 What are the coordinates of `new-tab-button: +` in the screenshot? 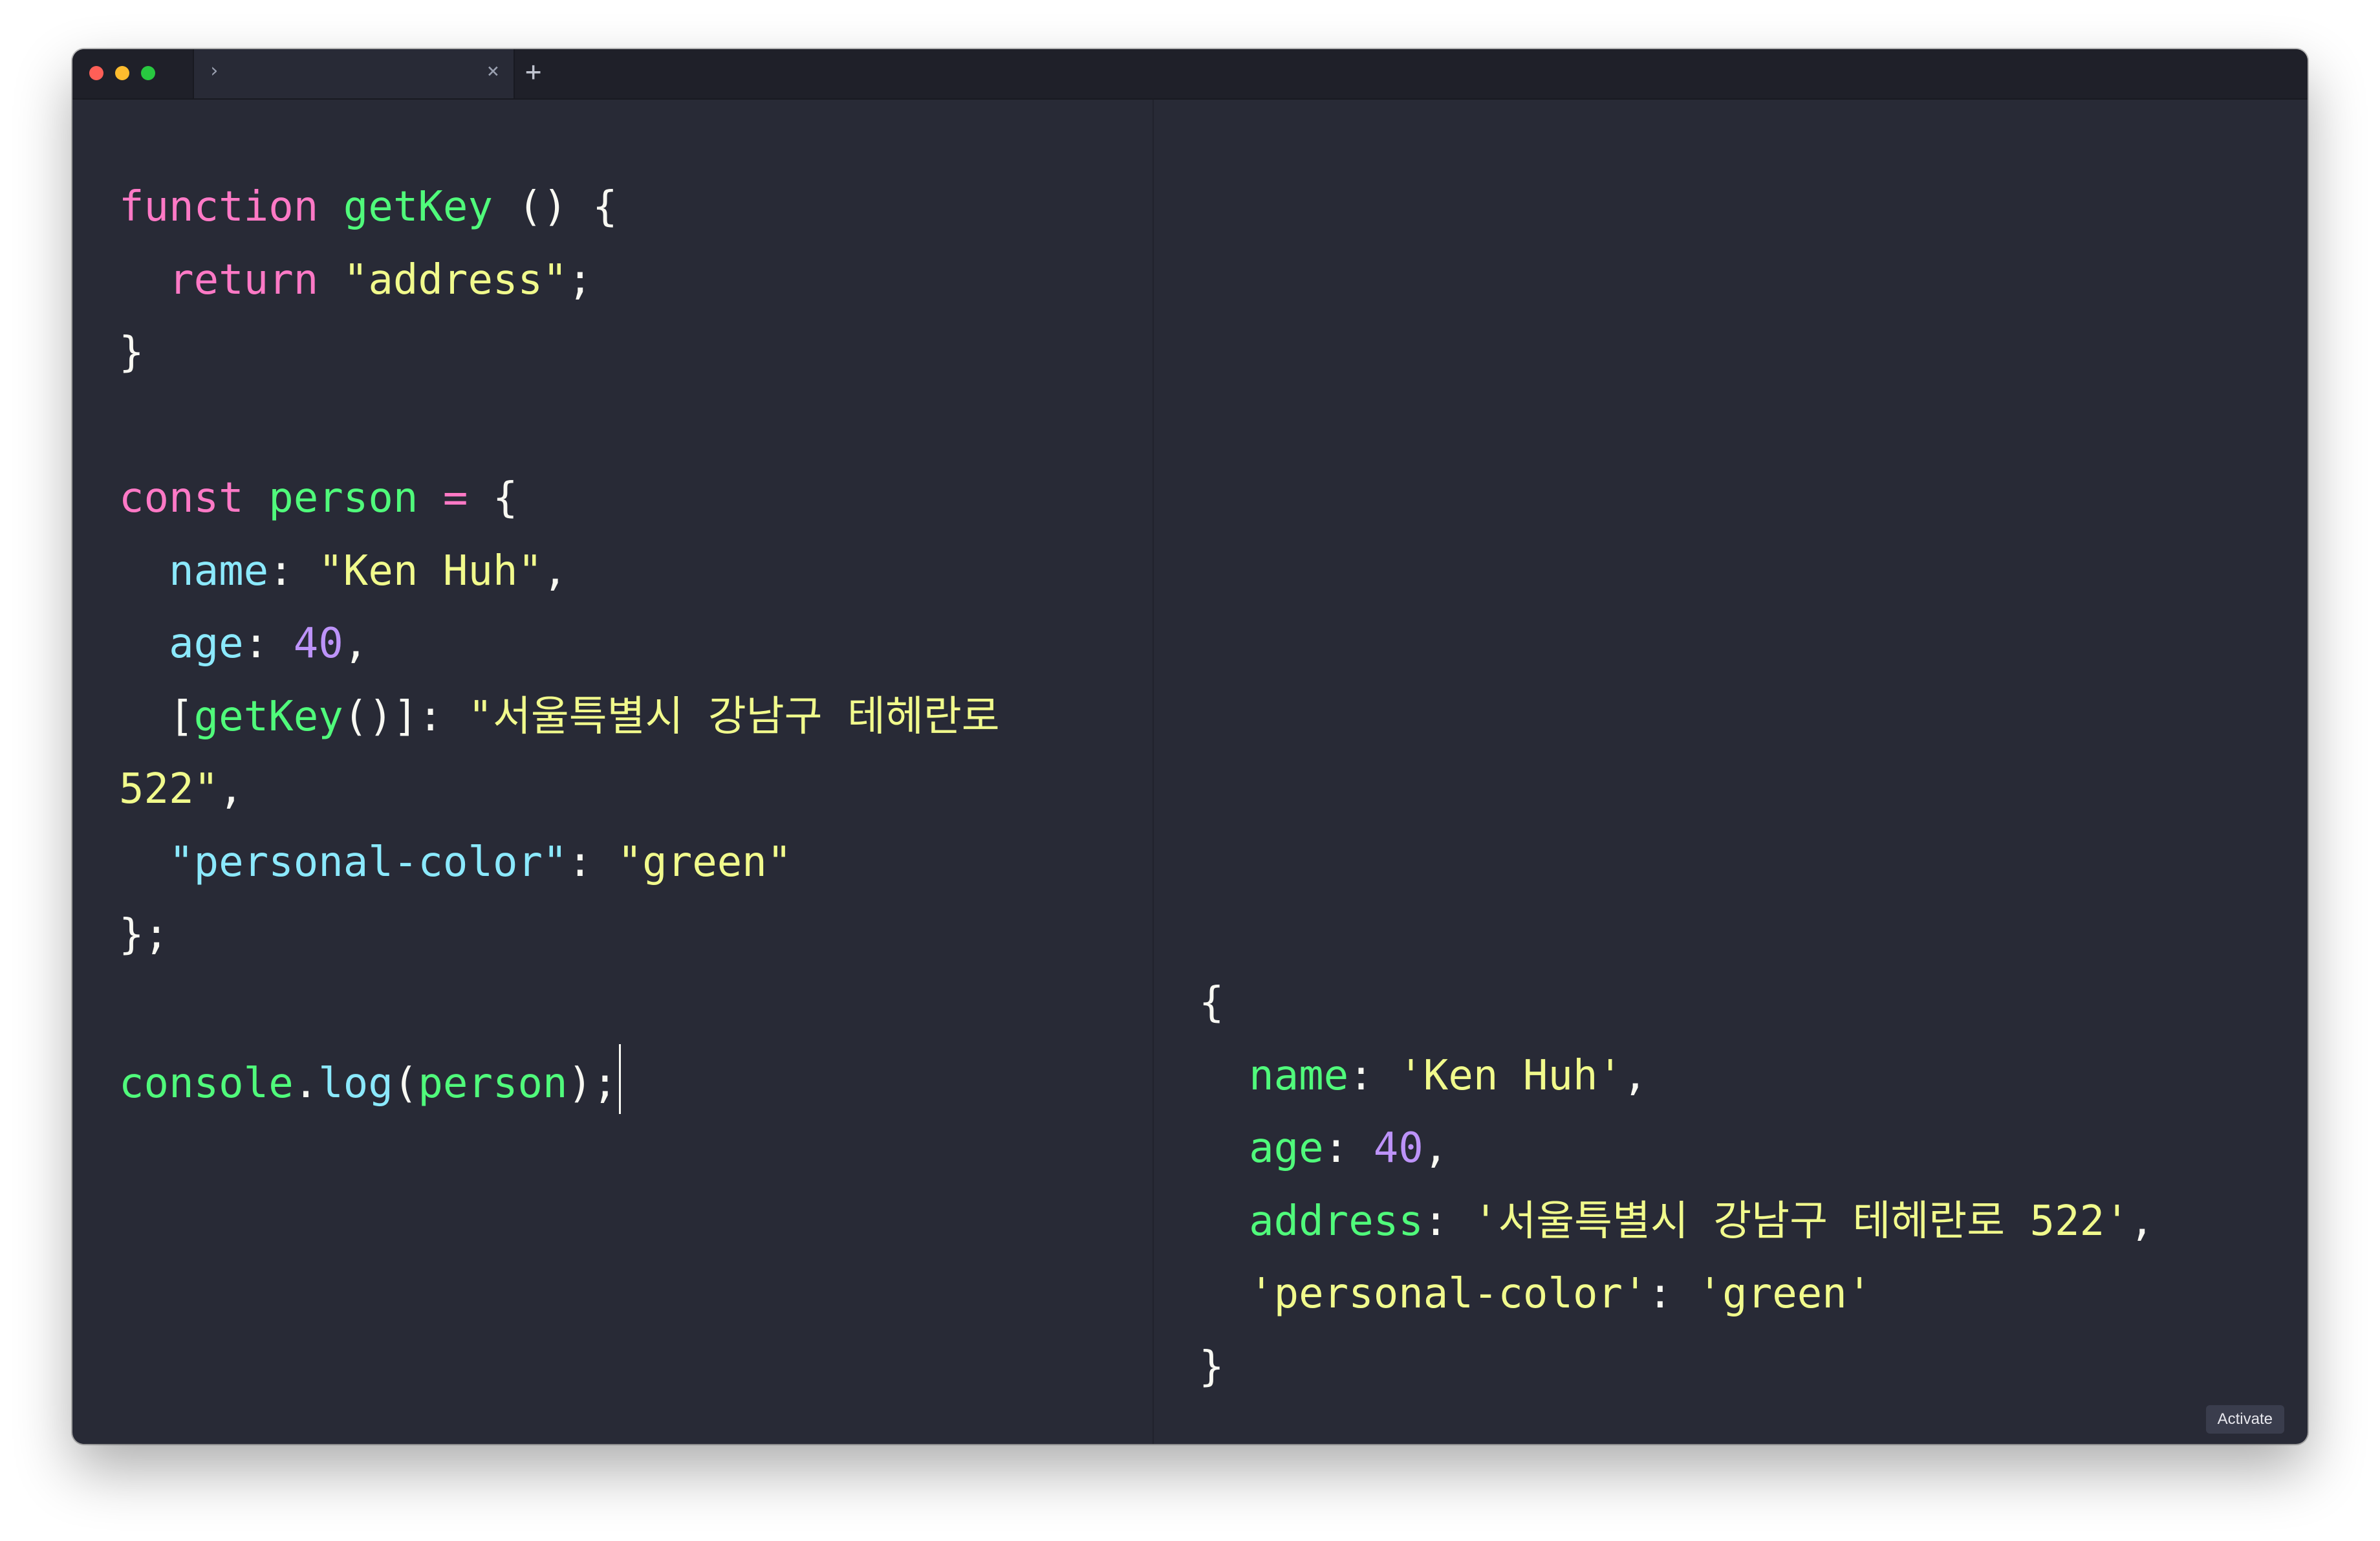 It's located at (533, 71).